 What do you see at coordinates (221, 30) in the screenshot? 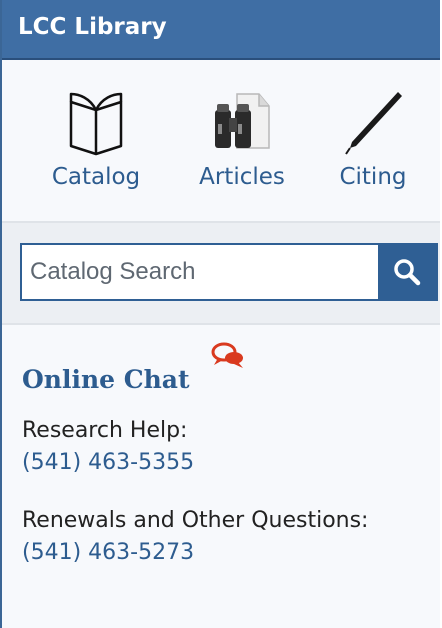
I see `widget-header: LCC Library` at bounding box center [221, 30].